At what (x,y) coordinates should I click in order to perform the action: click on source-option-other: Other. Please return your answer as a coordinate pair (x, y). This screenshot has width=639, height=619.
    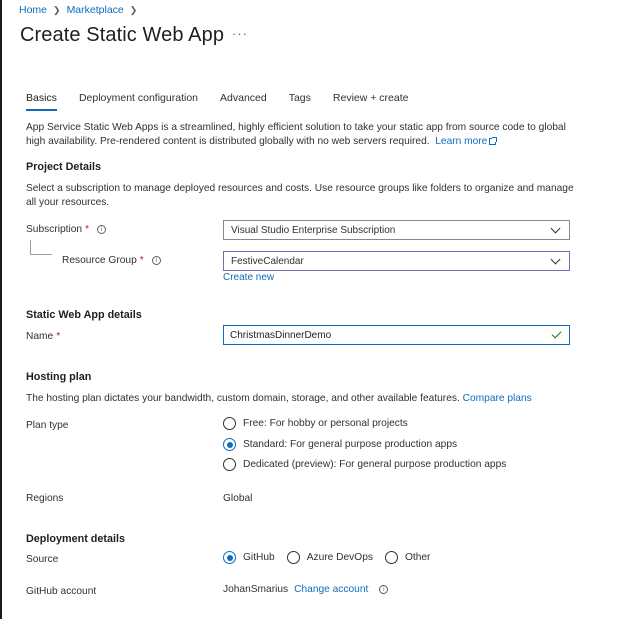
    Looking at the image, I should click on (407, 557).